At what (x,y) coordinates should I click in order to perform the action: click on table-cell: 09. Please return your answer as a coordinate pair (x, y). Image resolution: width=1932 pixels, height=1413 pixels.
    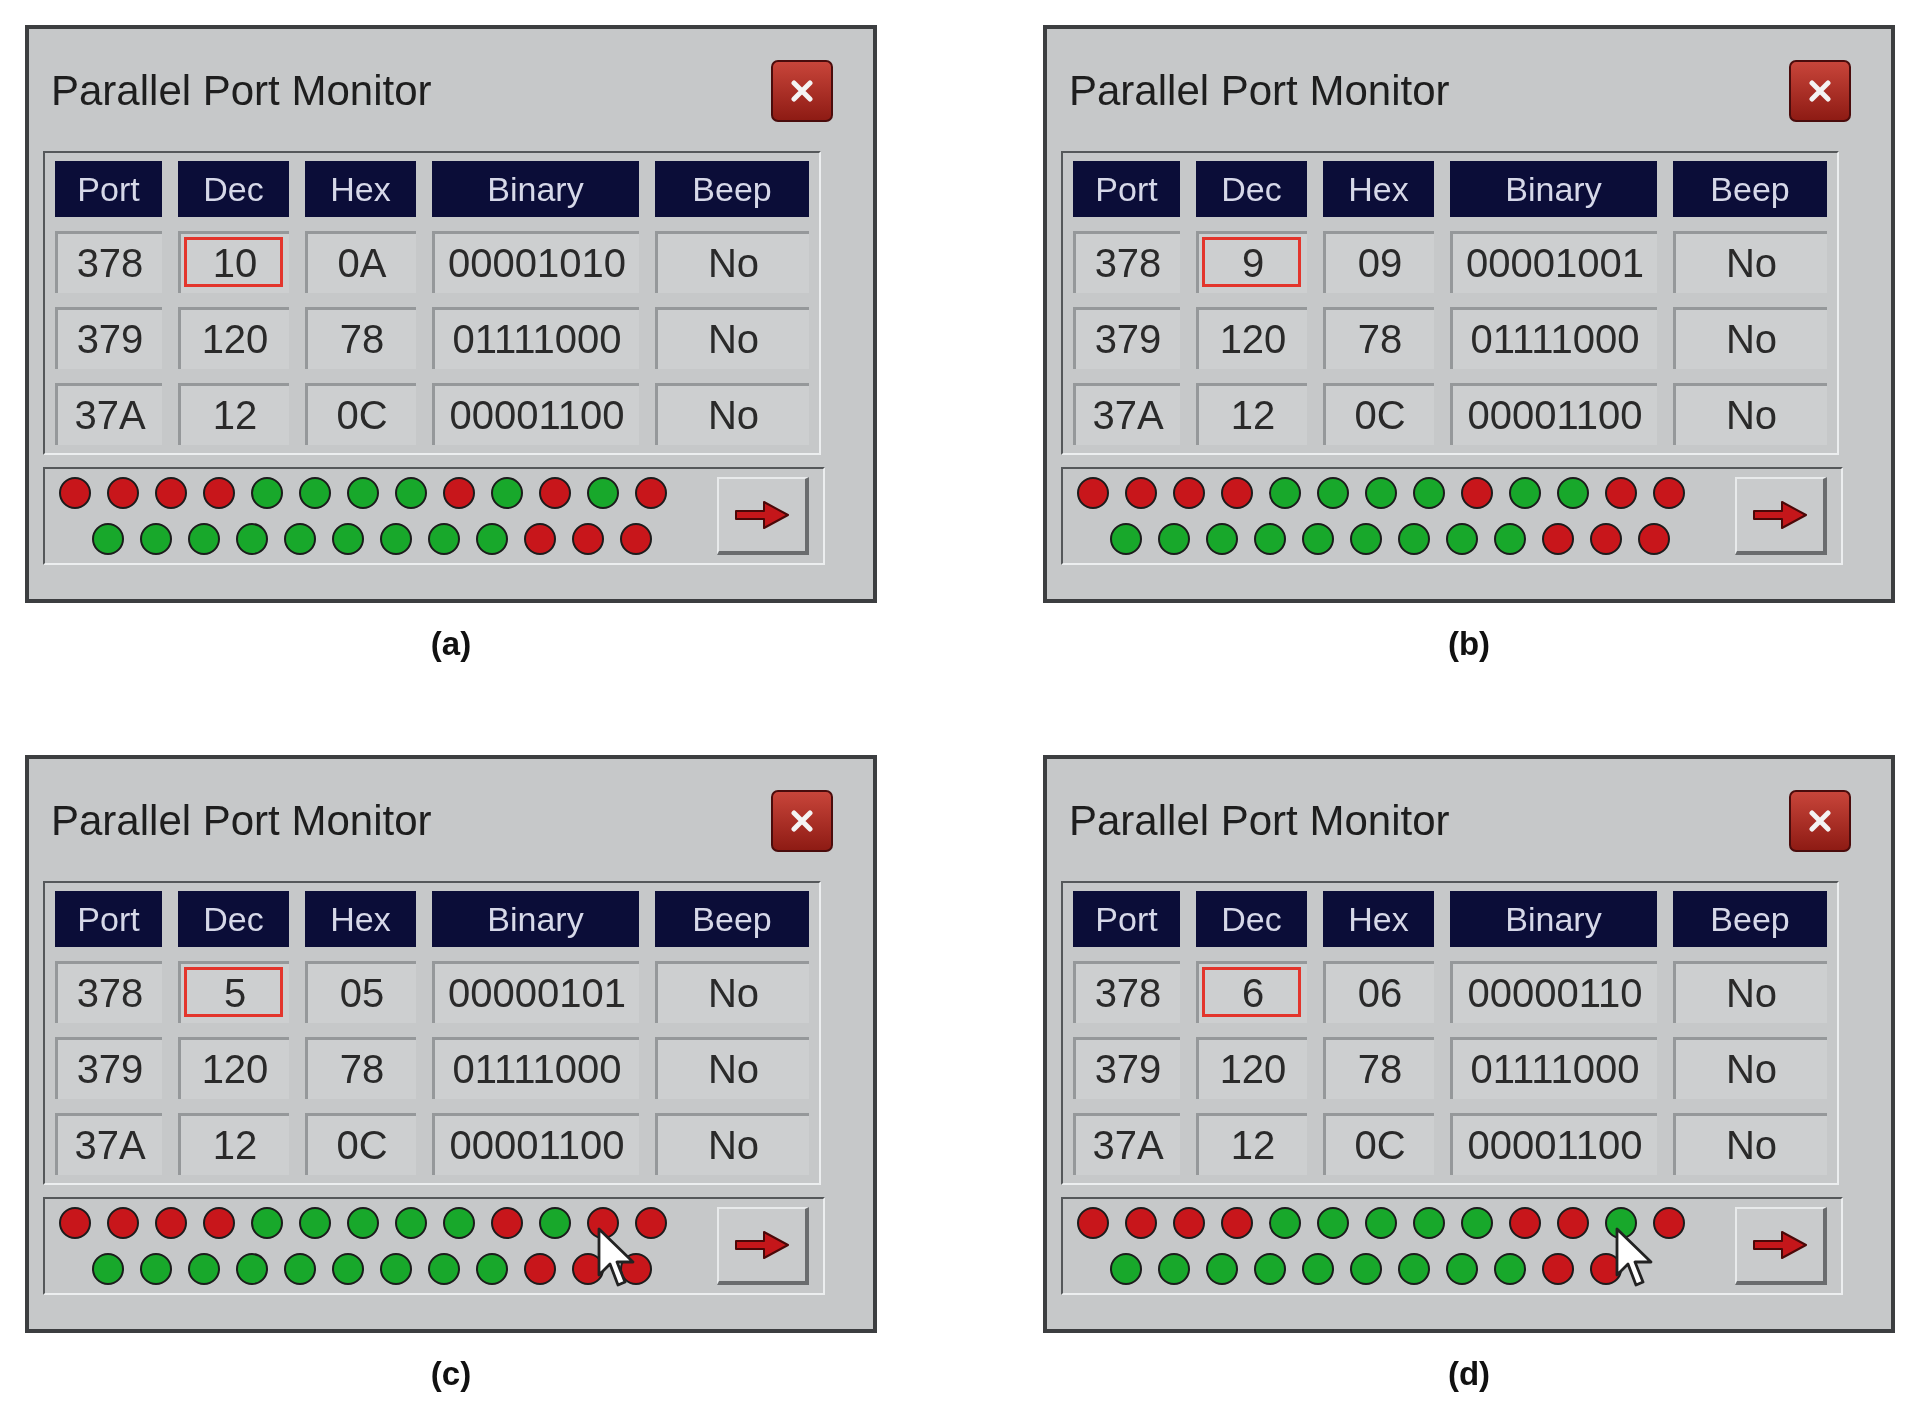
    Looking at the image, I should click on (1378, 262).